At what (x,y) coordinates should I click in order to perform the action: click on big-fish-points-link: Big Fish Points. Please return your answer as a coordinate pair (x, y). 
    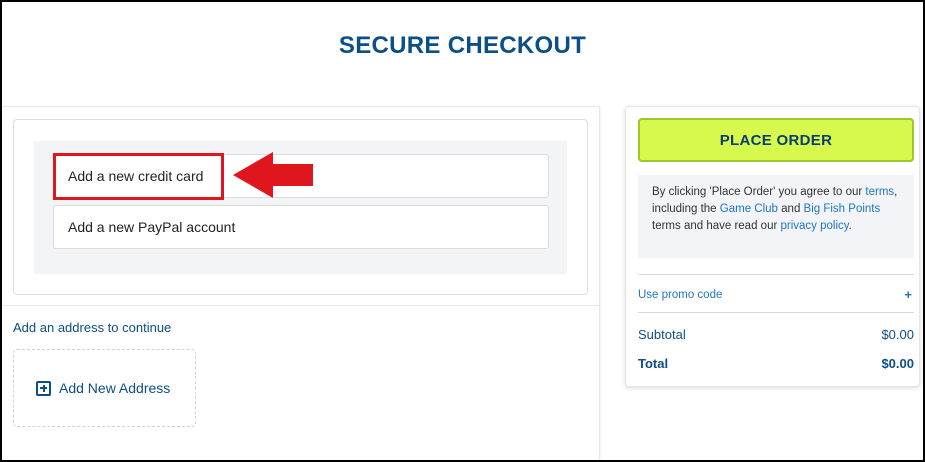
    Looking at the image, I should click on (842, 209).